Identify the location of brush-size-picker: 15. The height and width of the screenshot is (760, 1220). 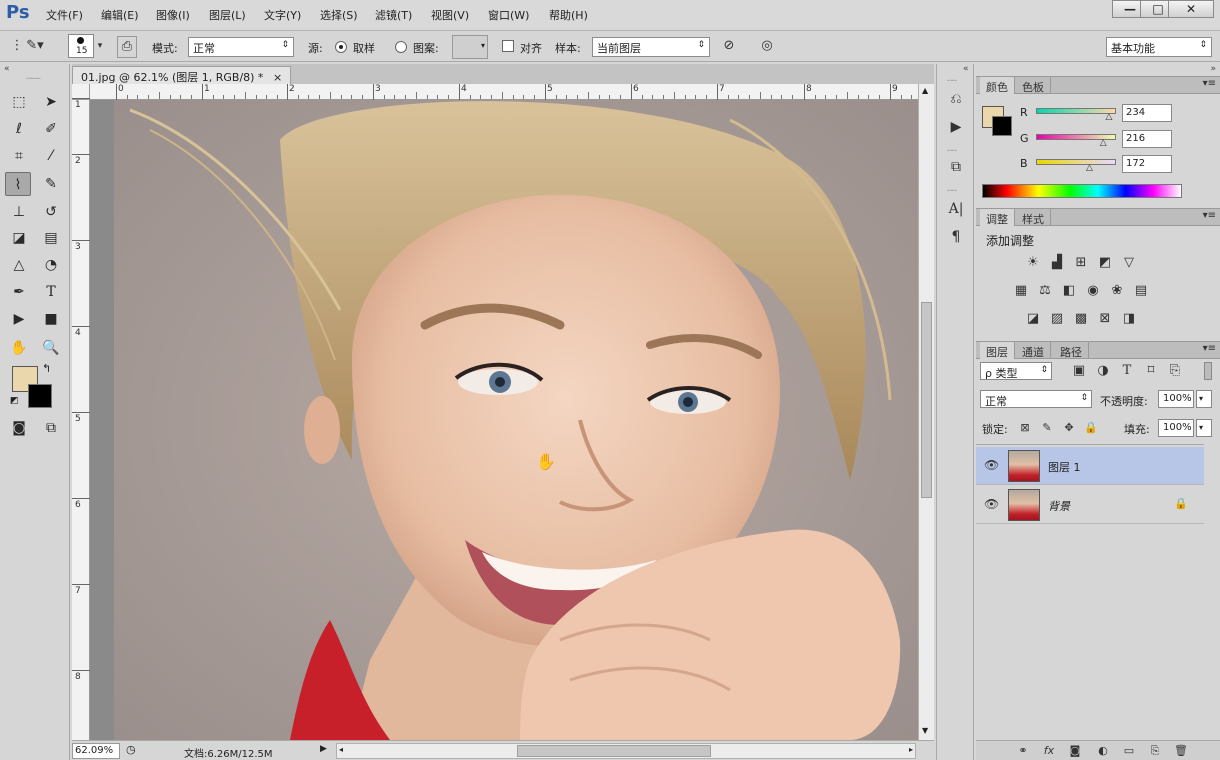
(81, 46).